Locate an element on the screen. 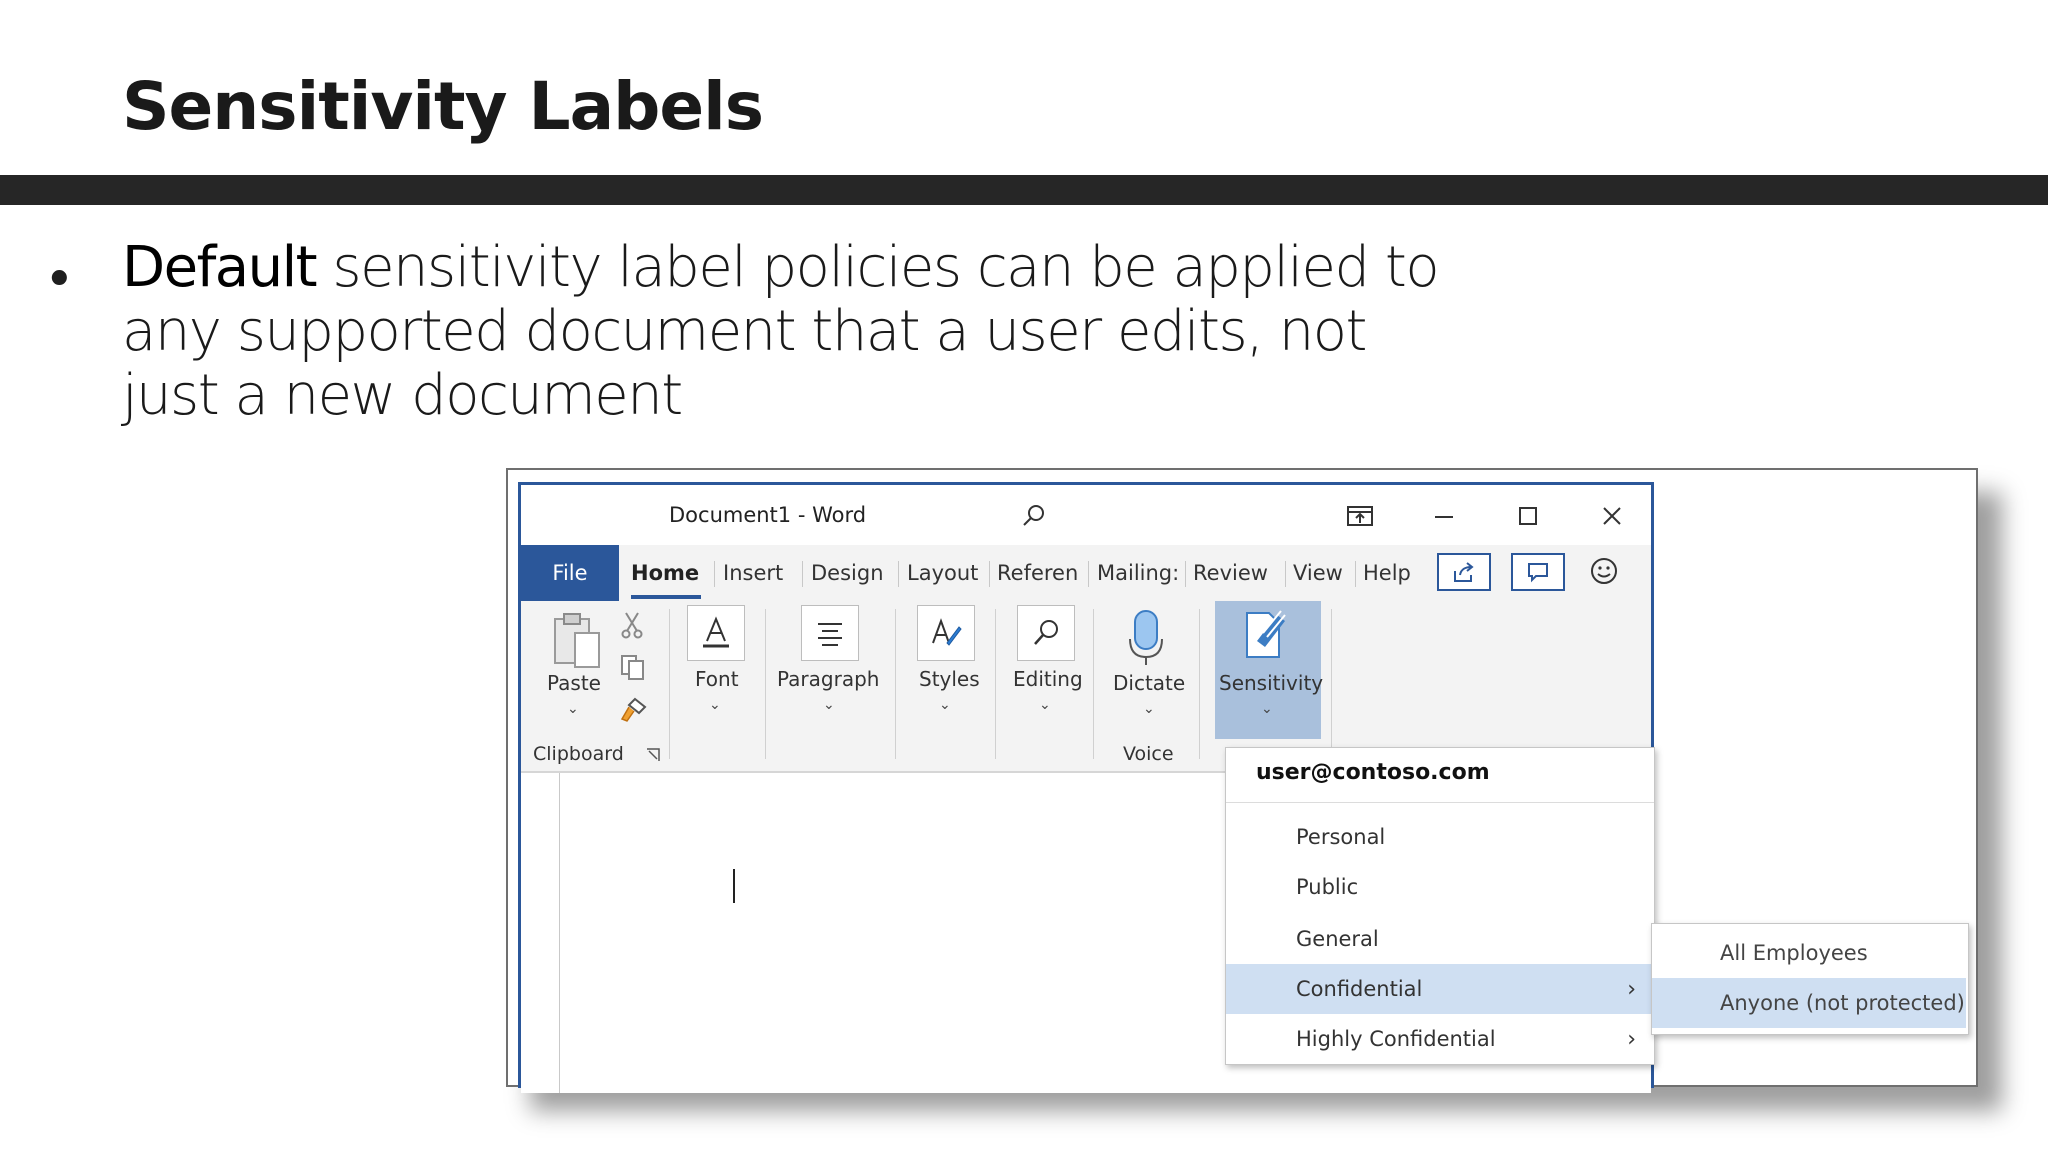 This screenshot has width=2048, height=1152. window-title: Document1 - Word is located at coordinates (768, 515).